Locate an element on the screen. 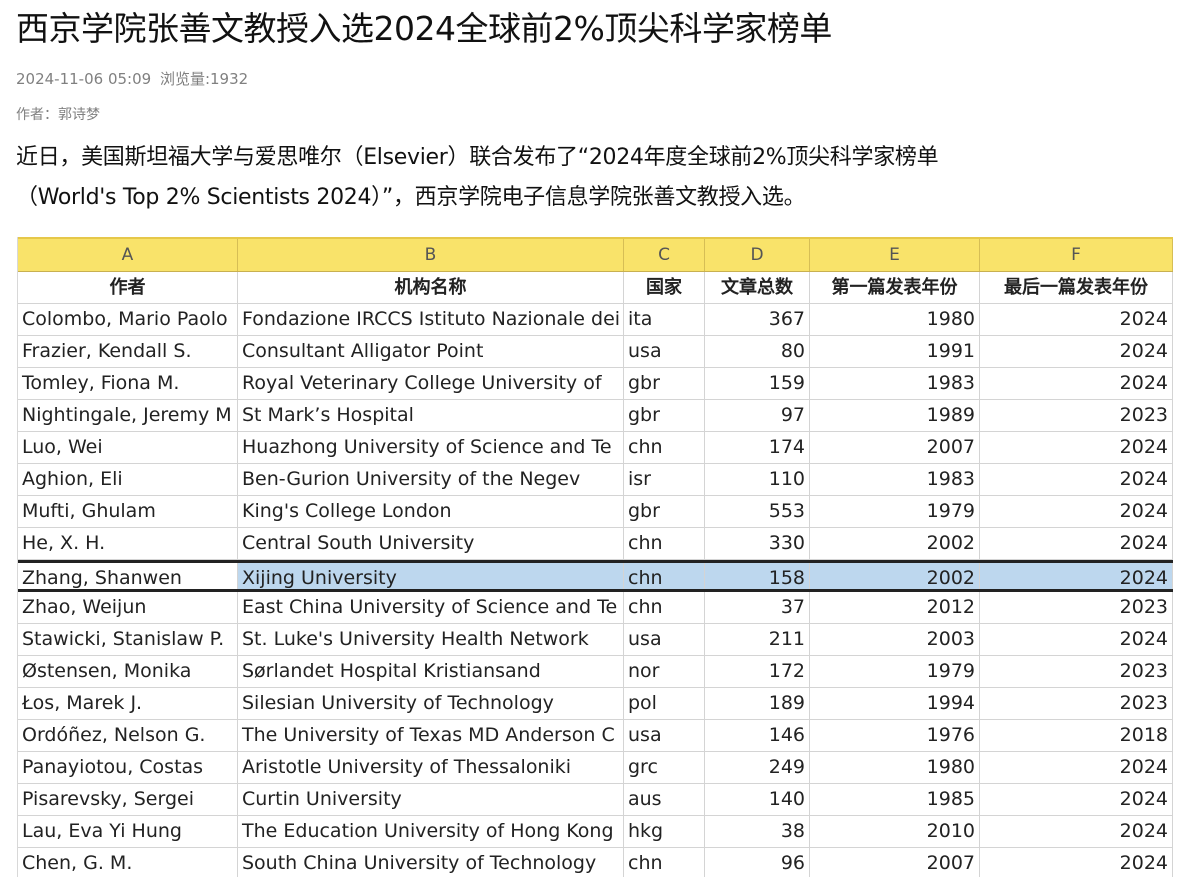 This screenshot has width=1188, height=877. table-cell: Nightingale, Jeremy M is located at coordinates (128, 415).